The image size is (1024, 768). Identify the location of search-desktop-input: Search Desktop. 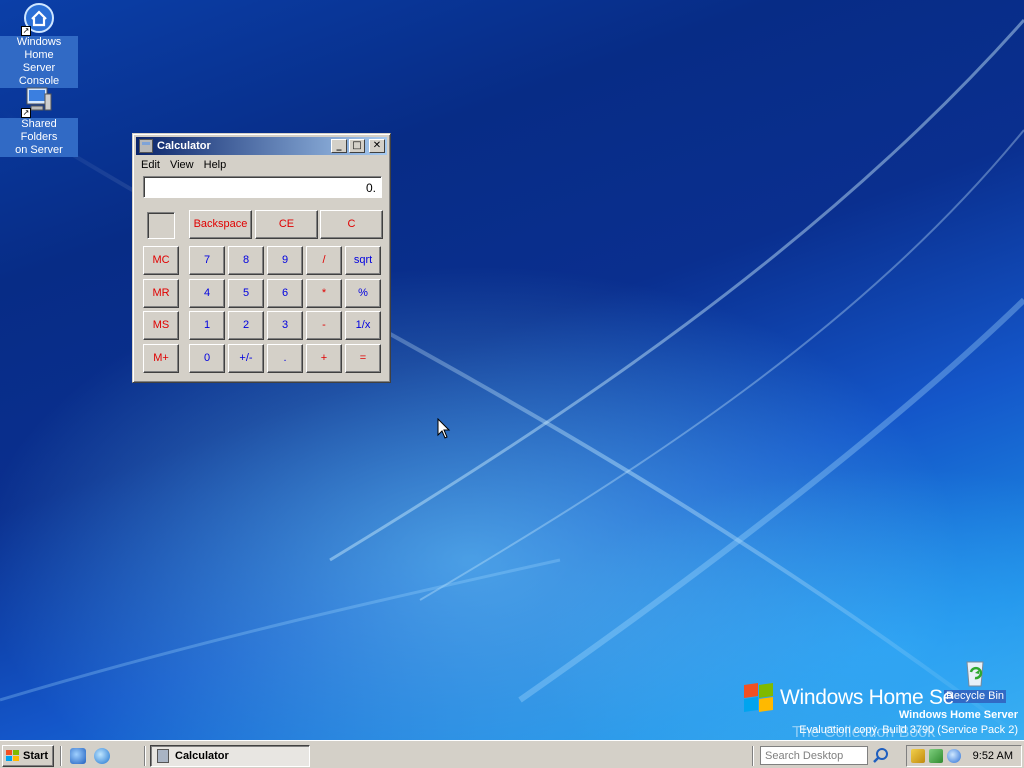
(814, 755).